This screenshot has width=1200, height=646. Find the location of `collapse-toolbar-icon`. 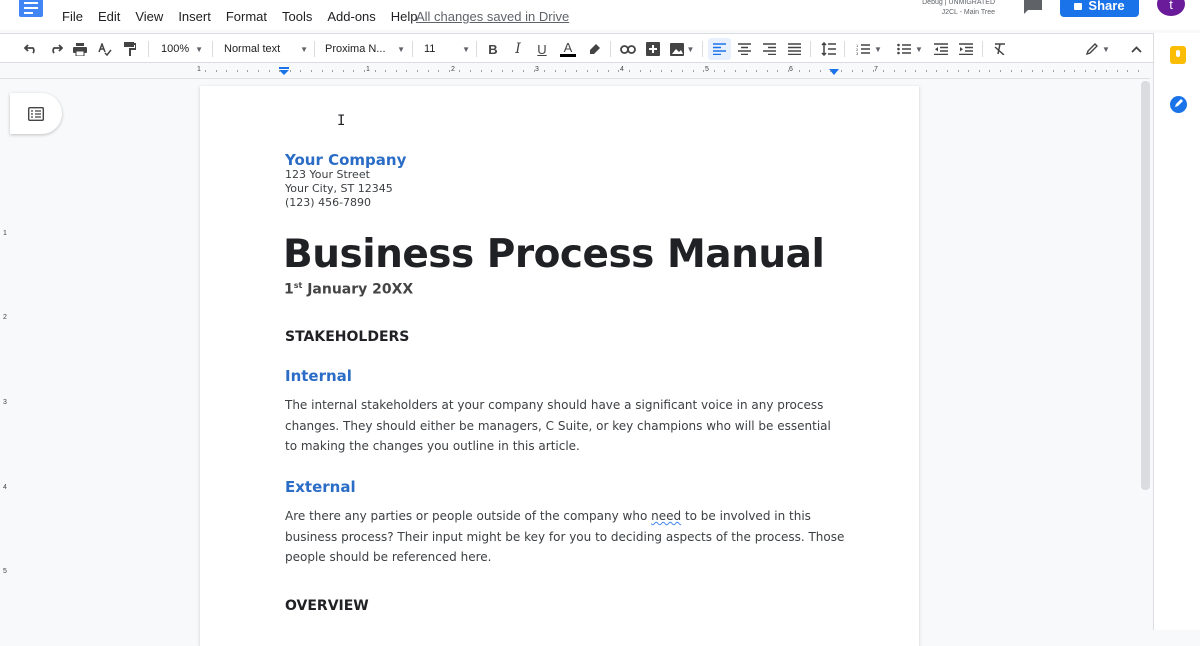

collapse-toolbar-icon is located at coordinates (1136, 49).